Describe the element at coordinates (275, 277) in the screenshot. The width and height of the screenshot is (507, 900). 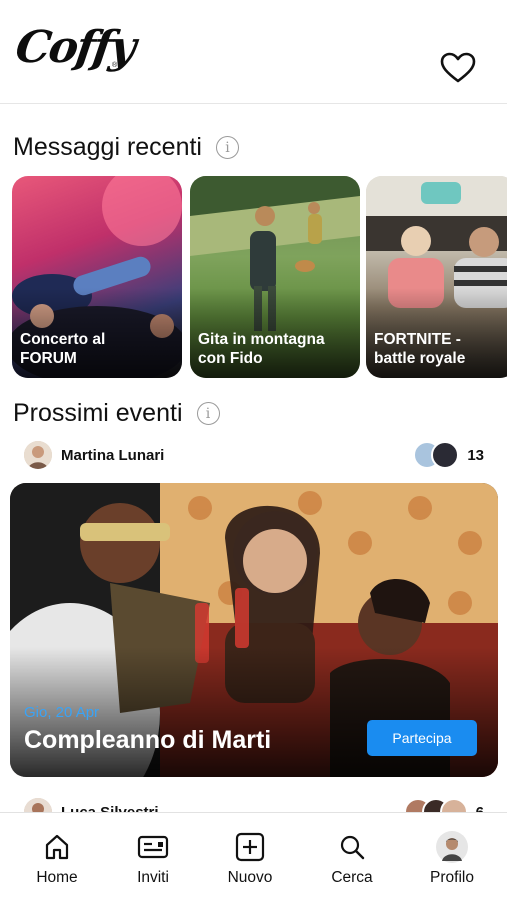
I see `message-card-hike: Gita in montagna con Fido` at that location.